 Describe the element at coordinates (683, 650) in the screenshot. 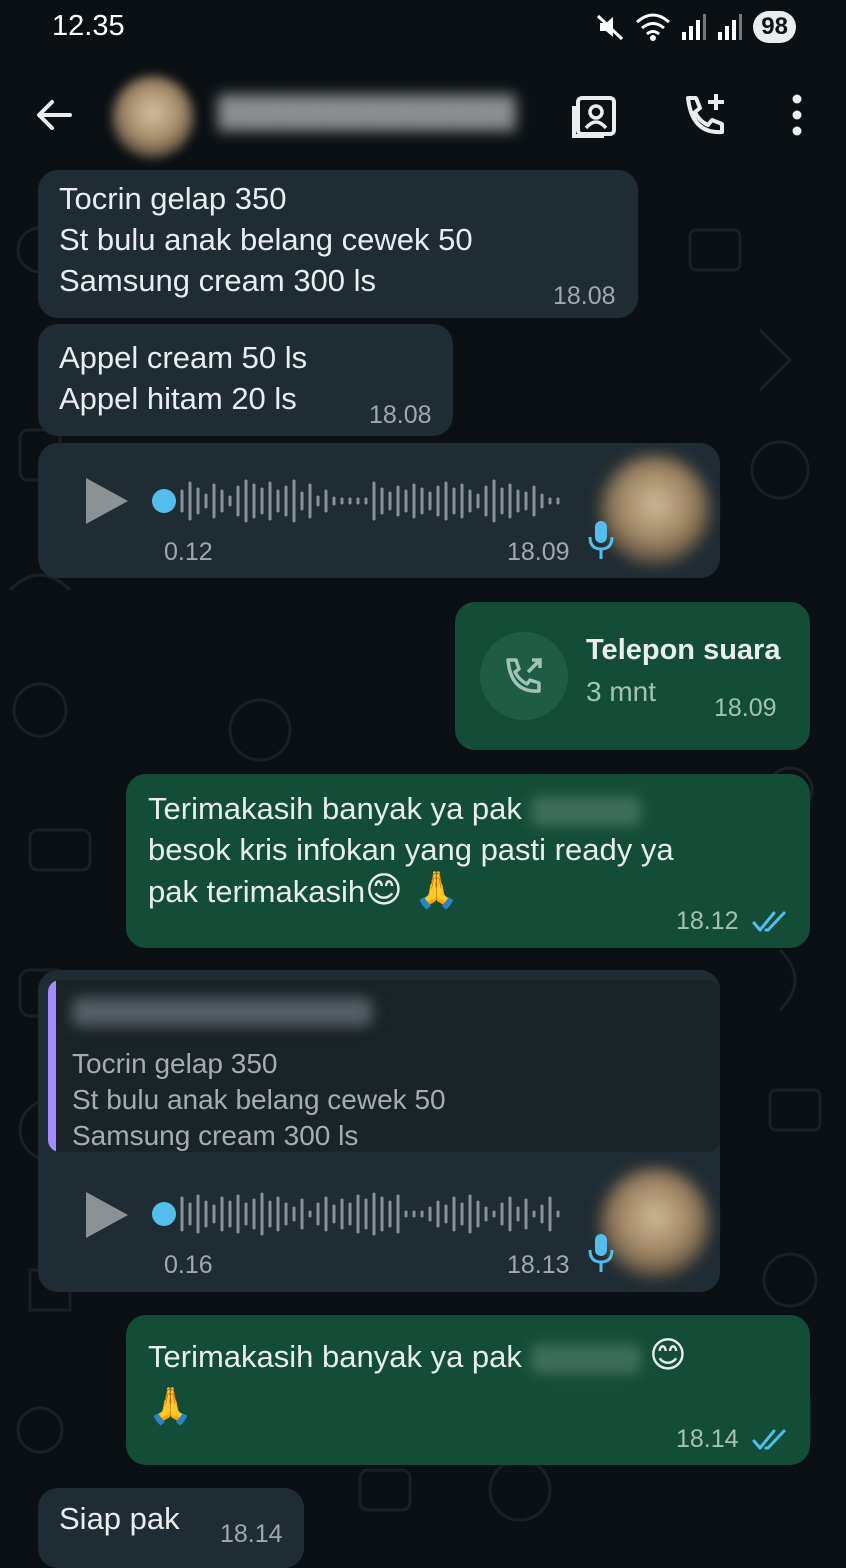

I see `call-title: Telepon suara` at that location.